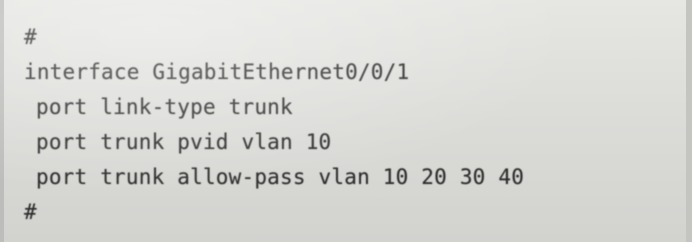  Describe the element at coordinates (184, 142) in the screenshot. I see `config-line-pvid: port trunk pvid vlan 10` at that location.